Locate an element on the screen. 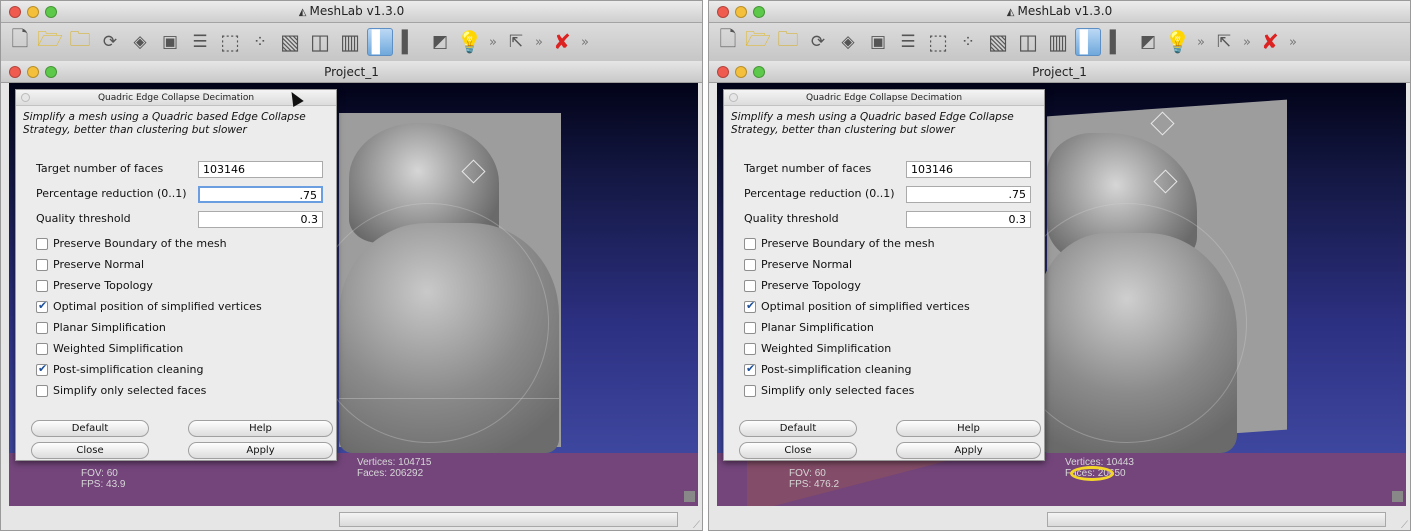 The width and height of the screenshot is (1411, 531). trackball-ring is located at coordinates (429, 323).